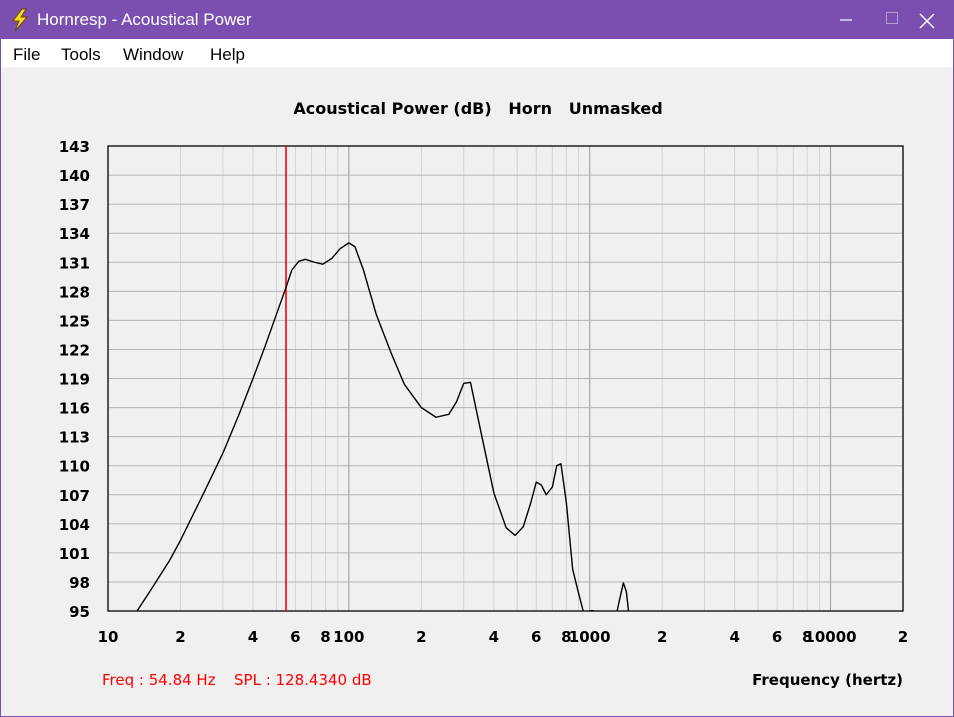 The height and width of the screenshot is (717, 954). I want to click on y-tick-label: 119, so click(74, 380).